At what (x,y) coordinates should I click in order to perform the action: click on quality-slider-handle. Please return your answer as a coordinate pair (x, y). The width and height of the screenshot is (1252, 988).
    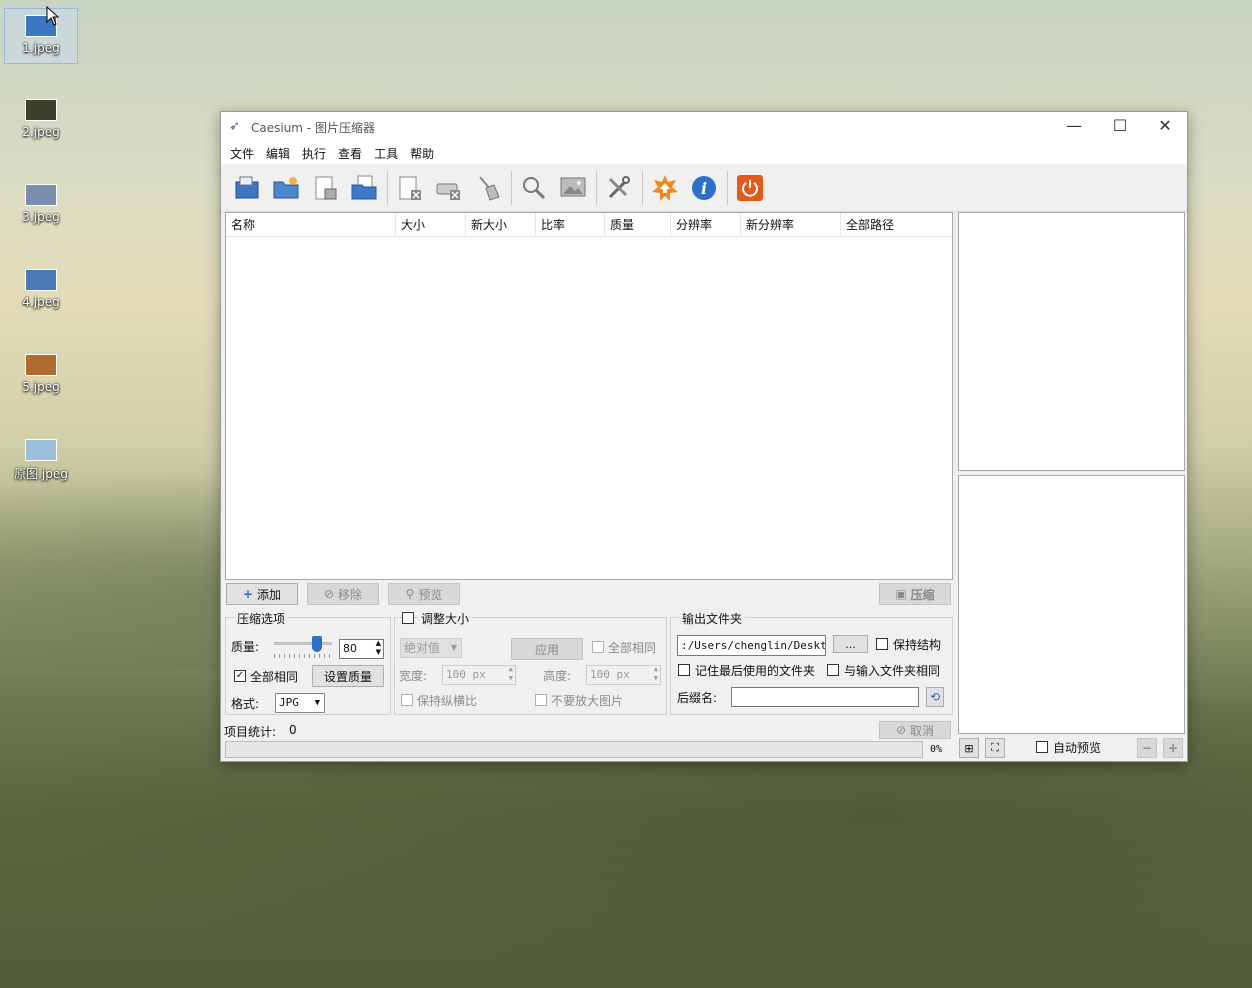
    Looking at the image, I should click on (317, 644).